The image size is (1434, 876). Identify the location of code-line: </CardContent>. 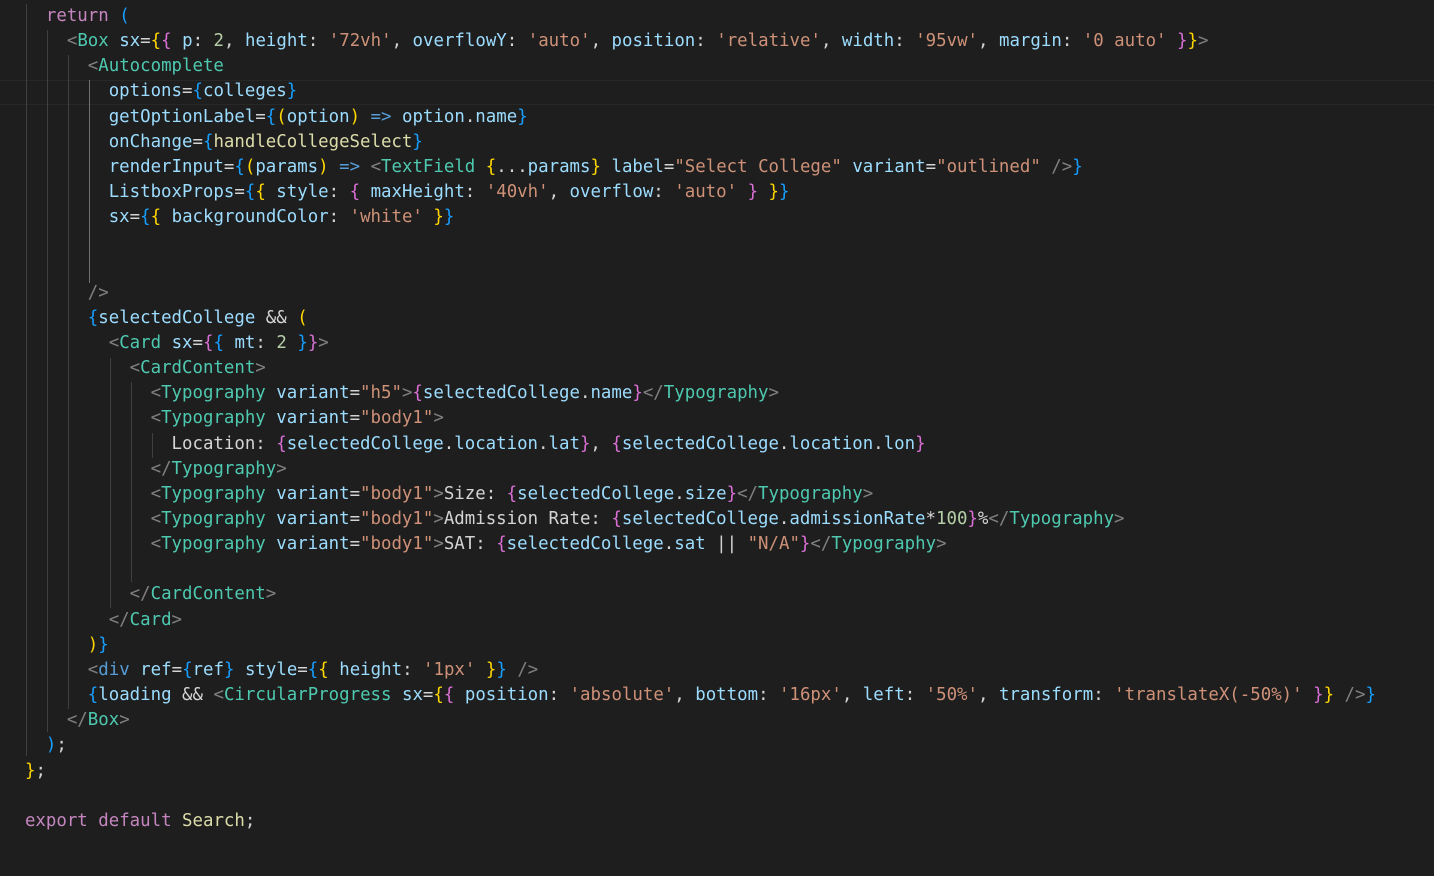
(140, 594).